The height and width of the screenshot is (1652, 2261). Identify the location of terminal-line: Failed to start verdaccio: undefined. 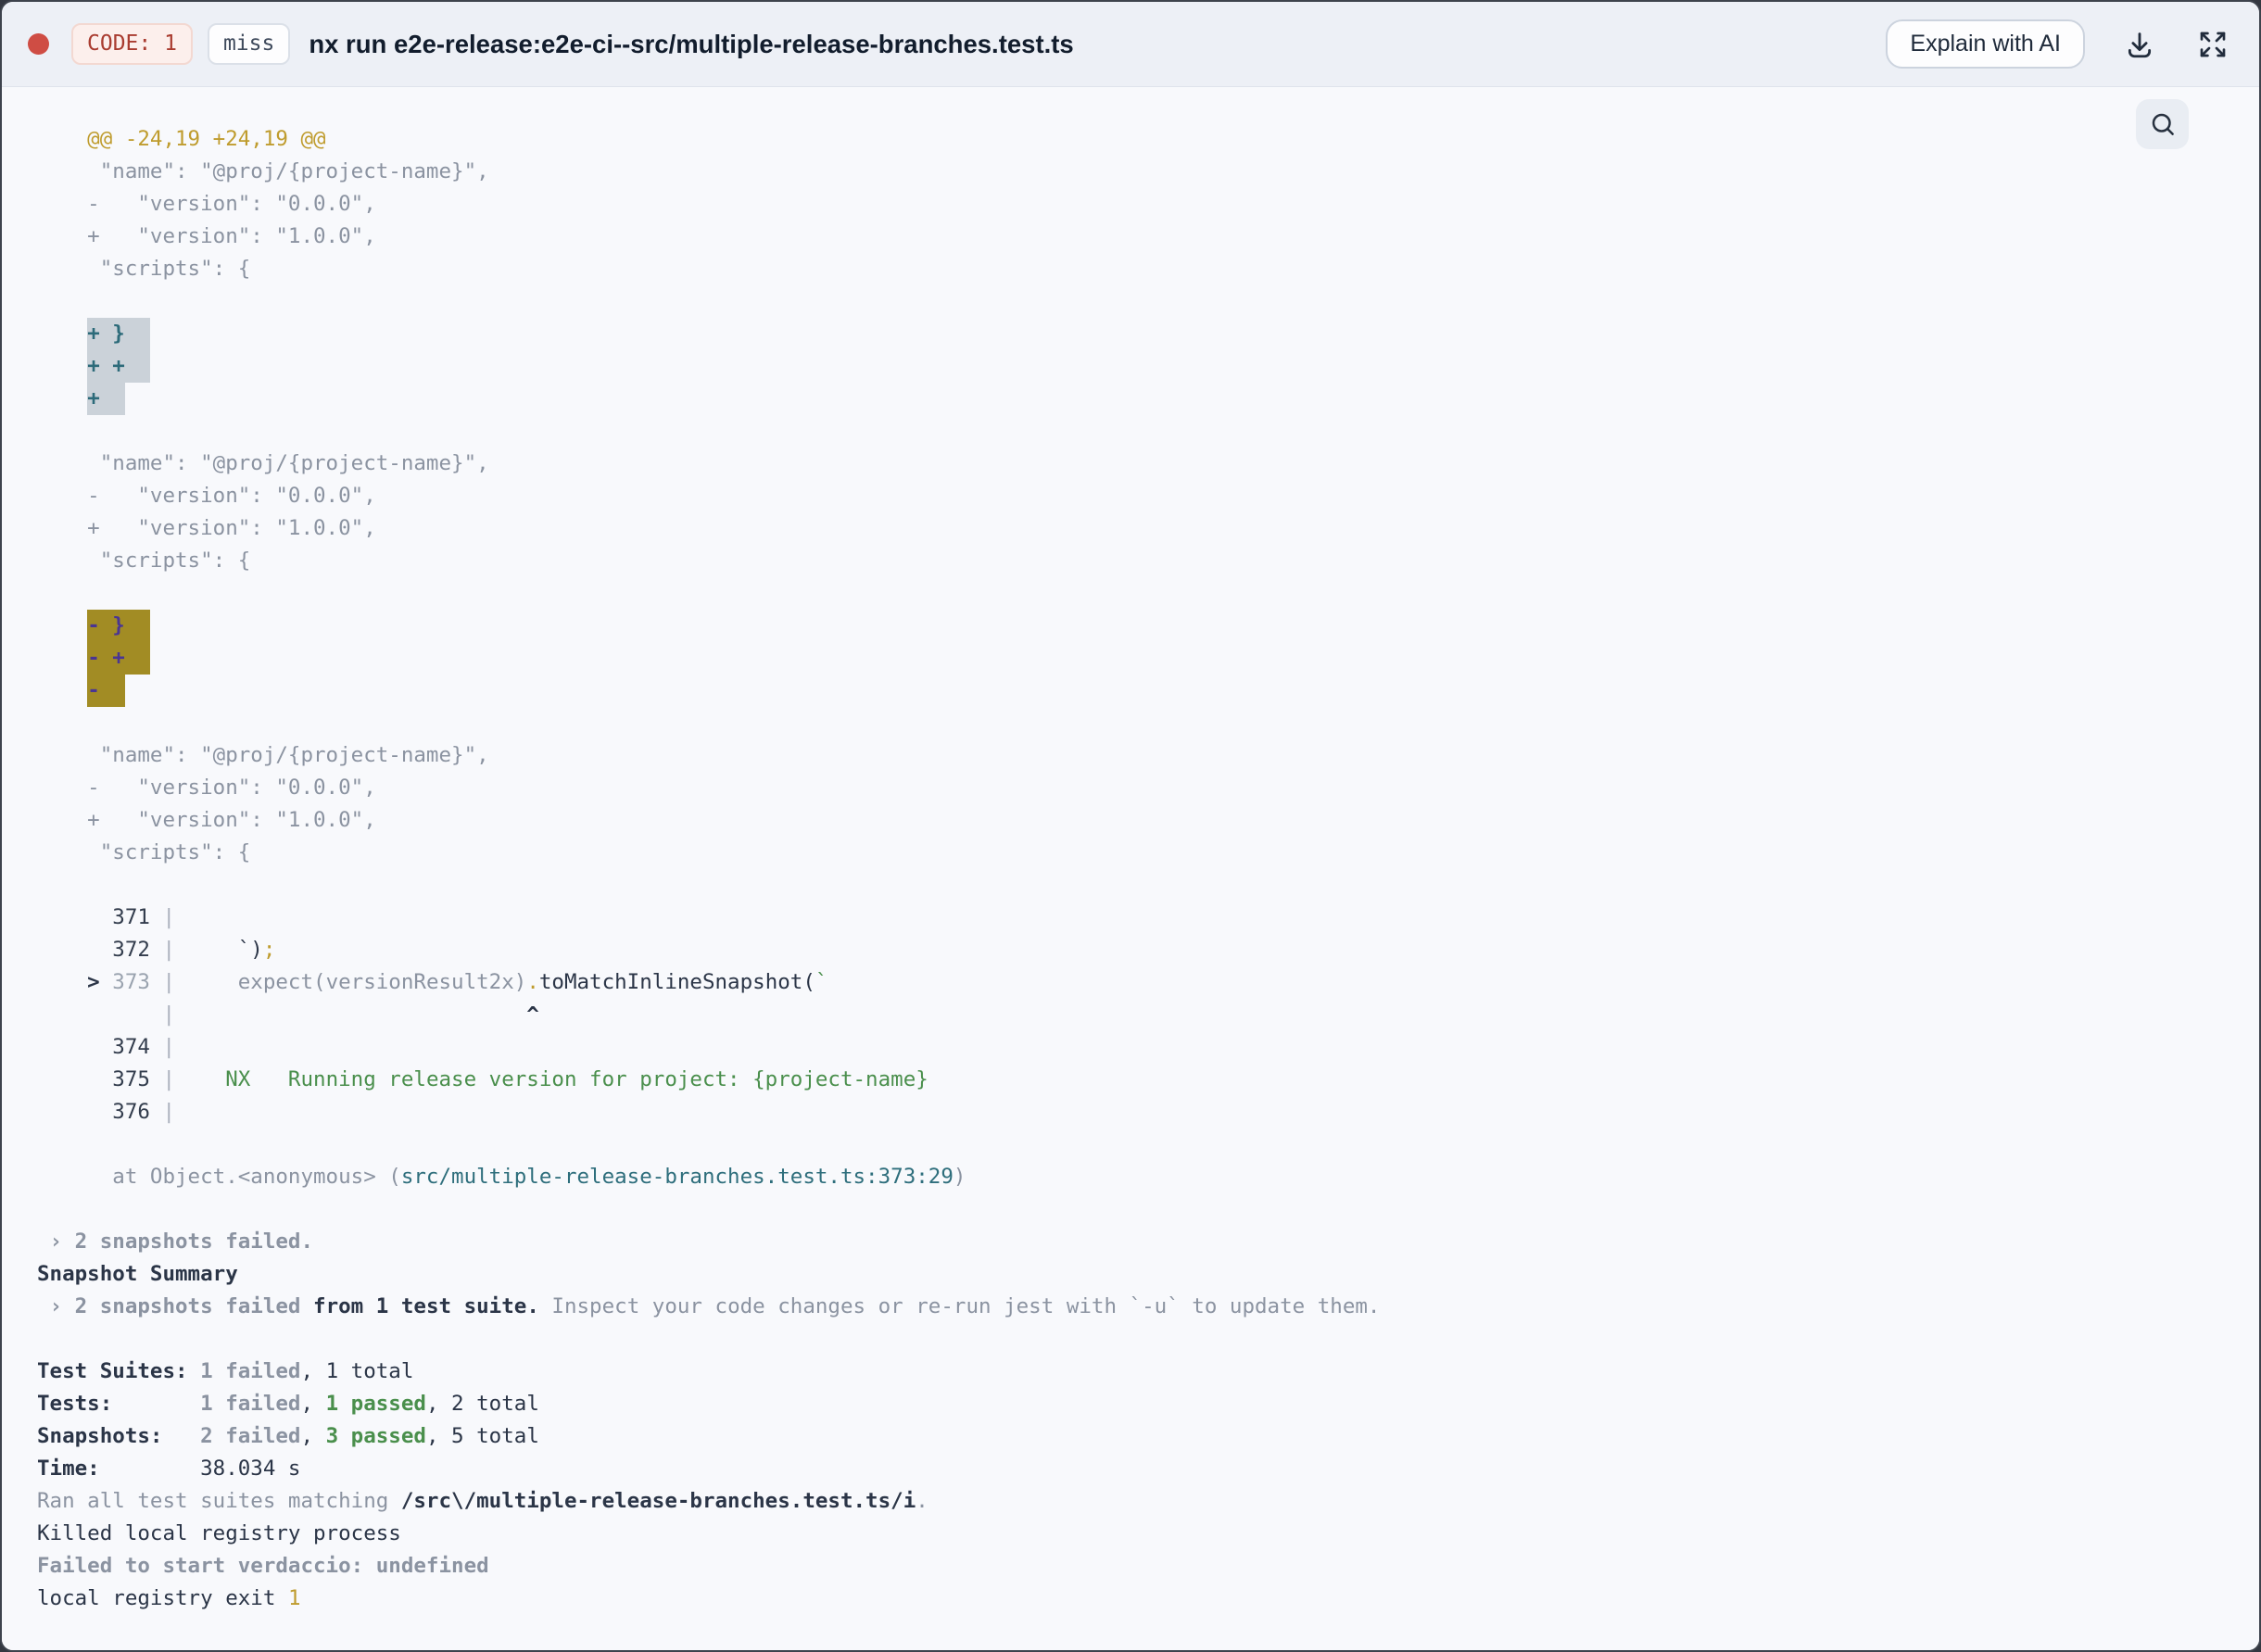
(1134, 1567).